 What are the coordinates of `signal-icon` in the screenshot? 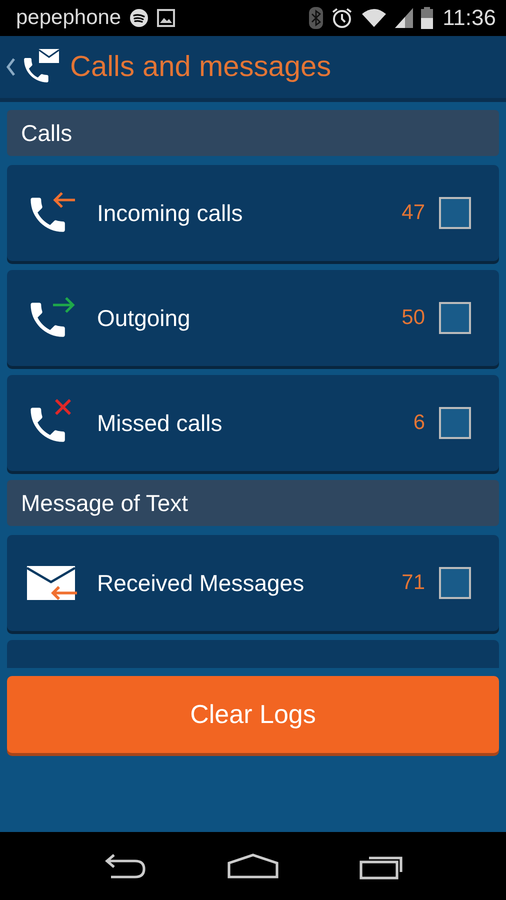 It's located at (403, 18).